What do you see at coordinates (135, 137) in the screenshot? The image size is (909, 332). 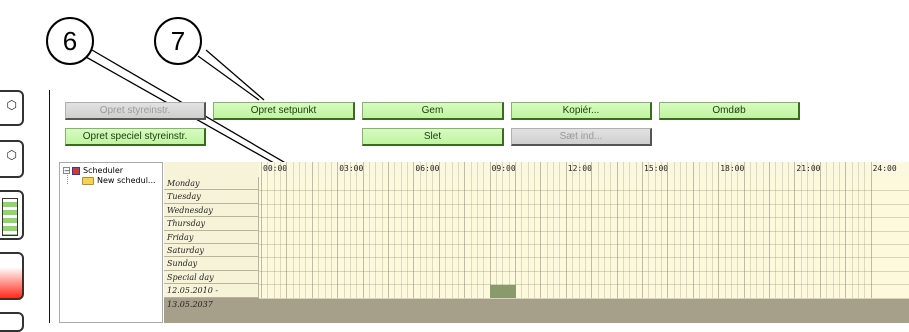 I see `opret-speciel-styreinstr-button: Opret speciel styreinstr.` at bounding box center [135, 137].